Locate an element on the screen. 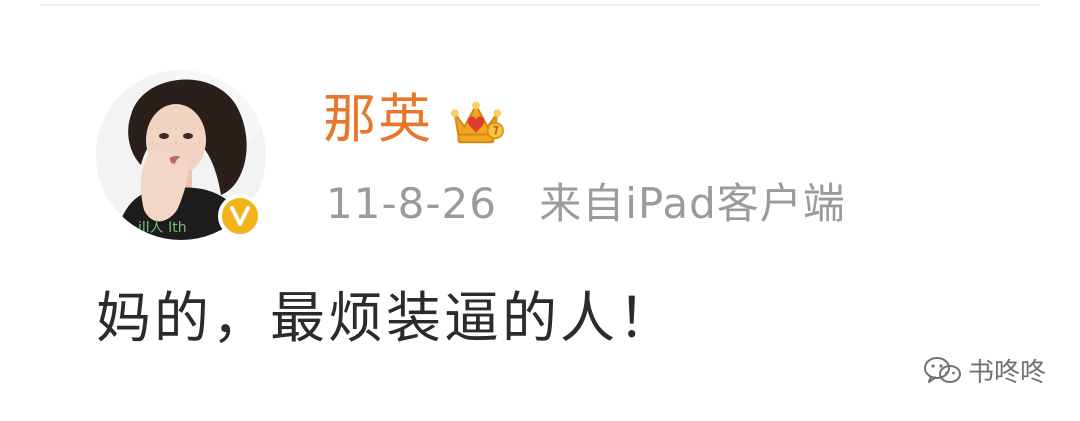 This screenshot has height=421, width=1080. post-date: 11-8-26 is located at coordinates (411, 203).